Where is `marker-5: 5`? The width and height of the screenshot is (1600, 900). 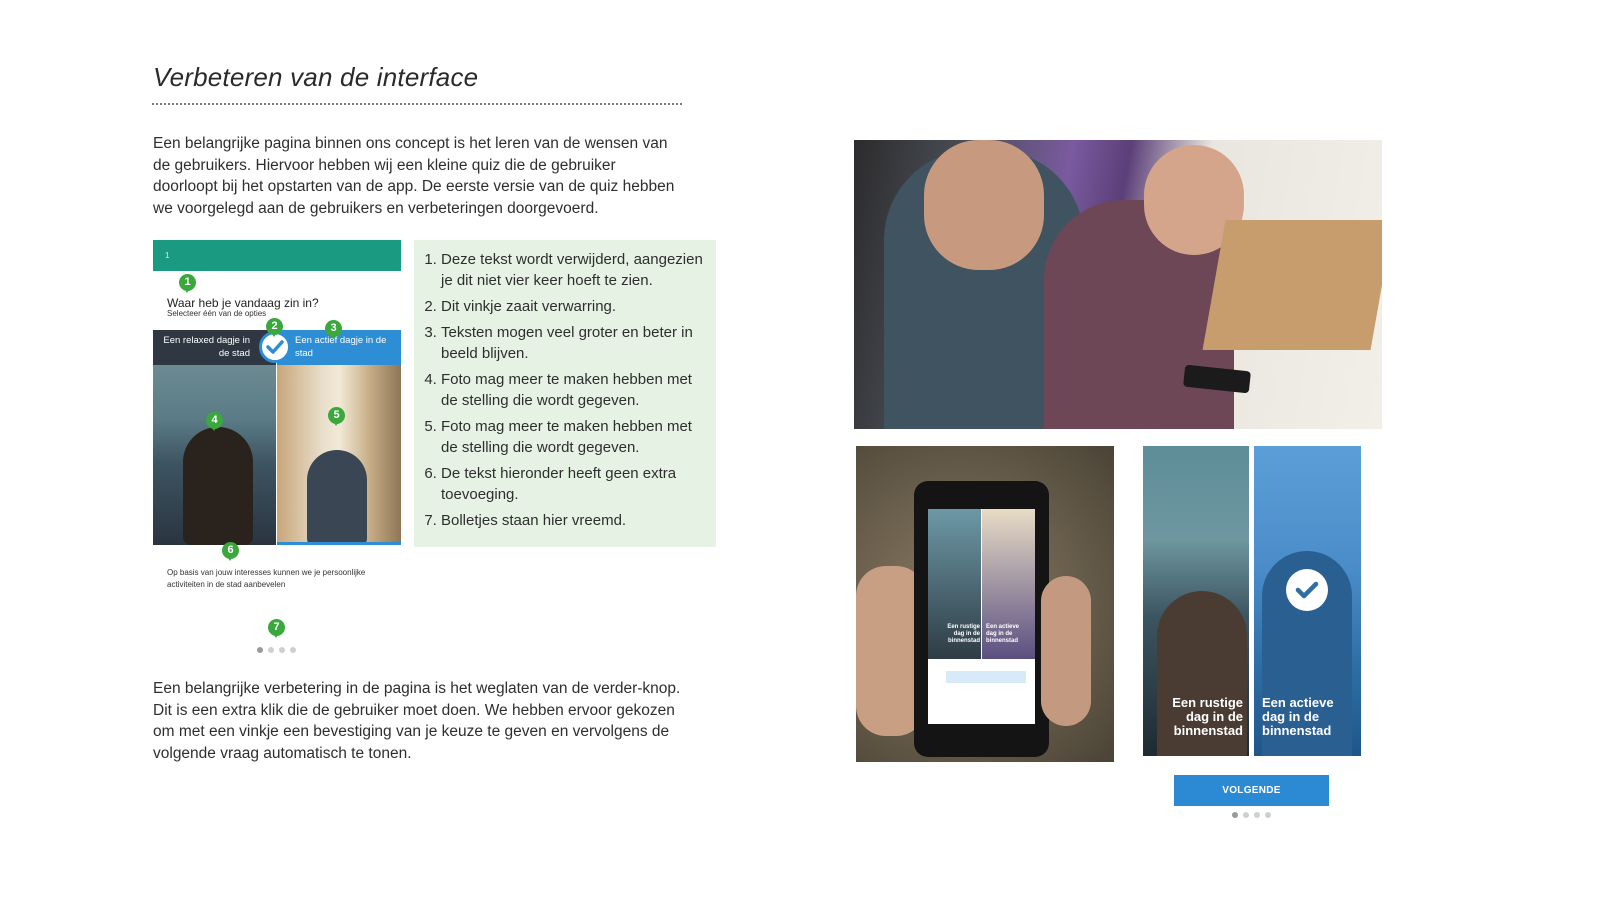 marker-5: 5 is located at coordinates (336, 416).